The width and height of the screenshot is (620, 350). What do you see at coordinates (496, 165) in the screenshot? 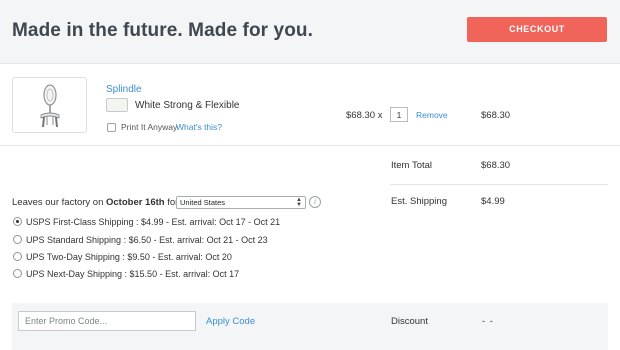
I see `item-total-value: $68.30` at bounding box center [496, 165].